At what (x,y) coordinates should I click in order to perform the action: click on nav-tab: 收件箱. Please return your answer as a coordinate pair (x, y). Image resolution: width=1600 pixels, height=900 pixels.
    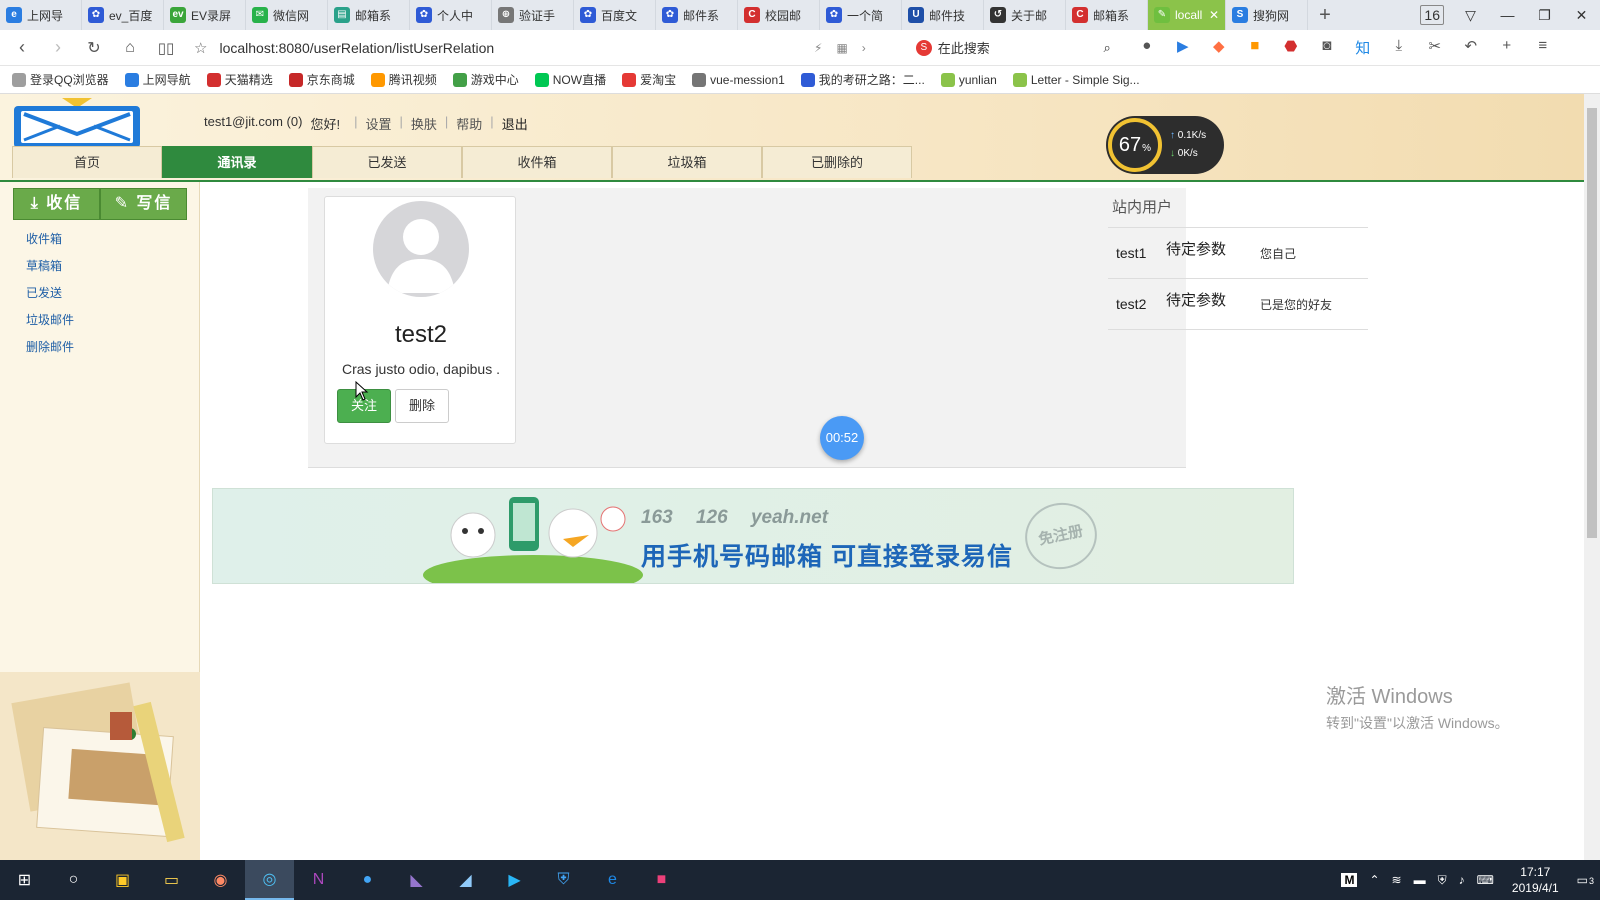
    Looking at the image, I should click on (537, 162).